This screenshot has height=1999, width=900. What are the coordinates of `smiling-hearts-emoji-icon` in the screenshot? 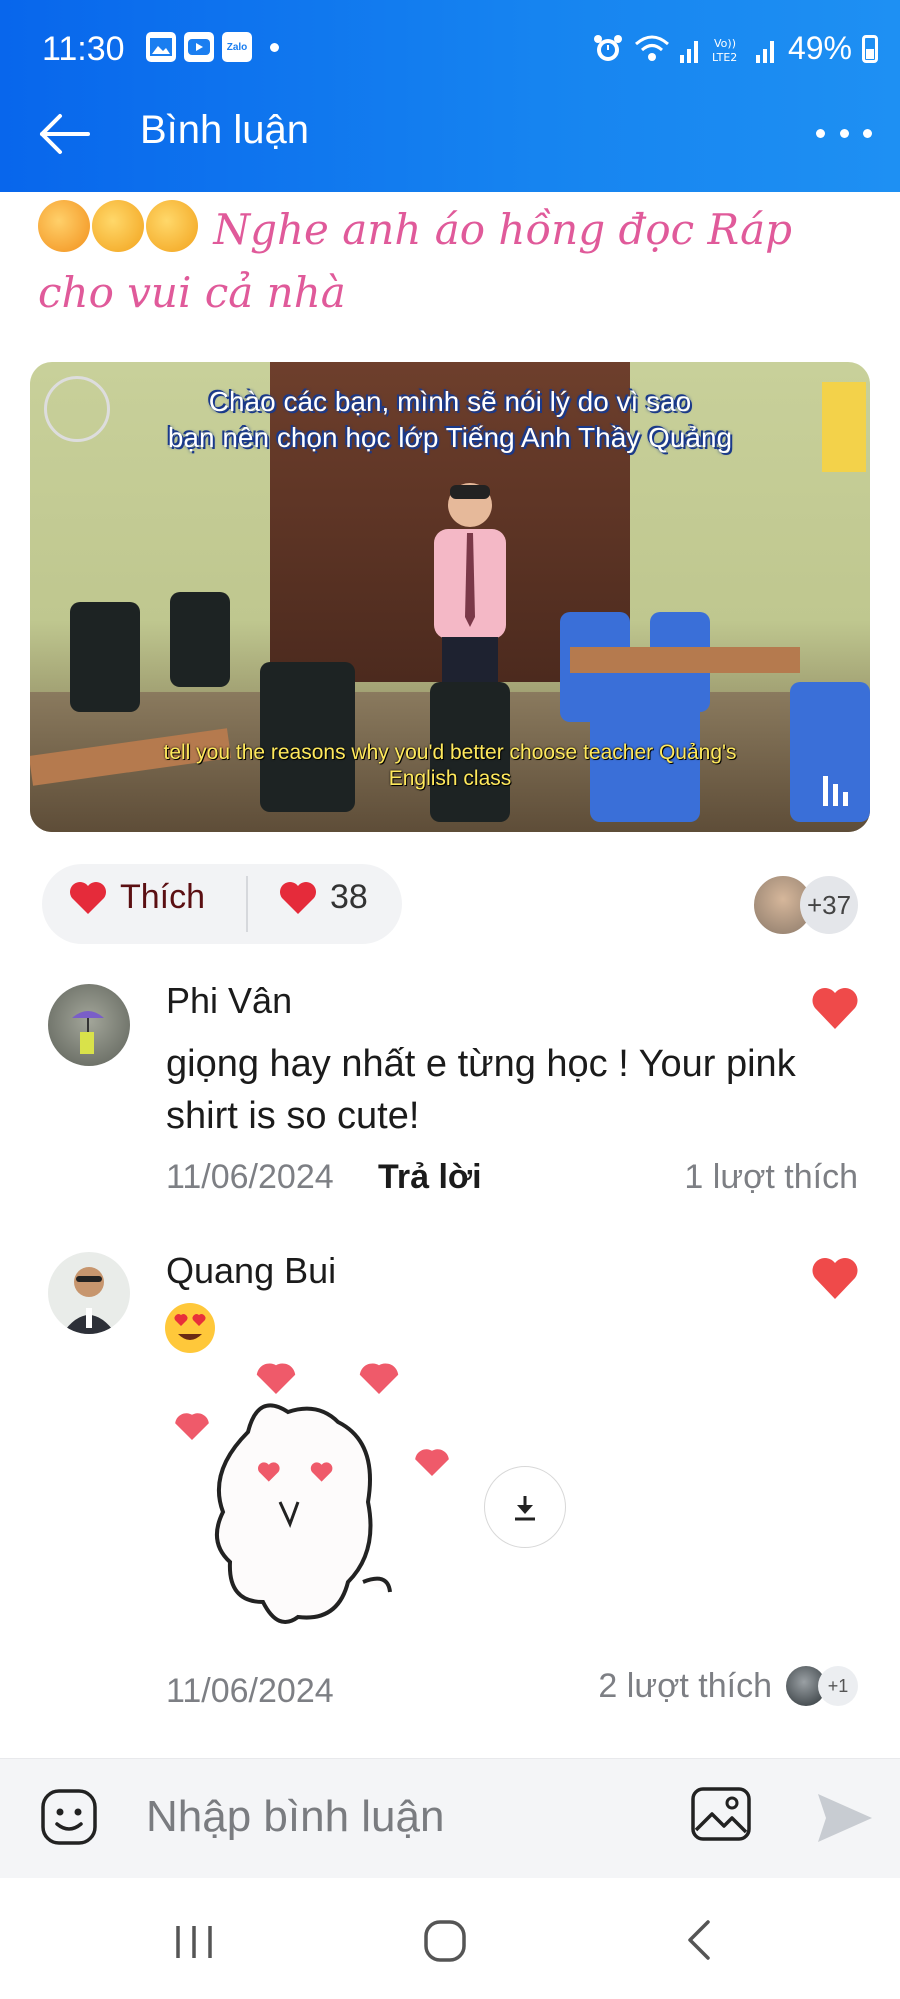 It's located at (64, 226).